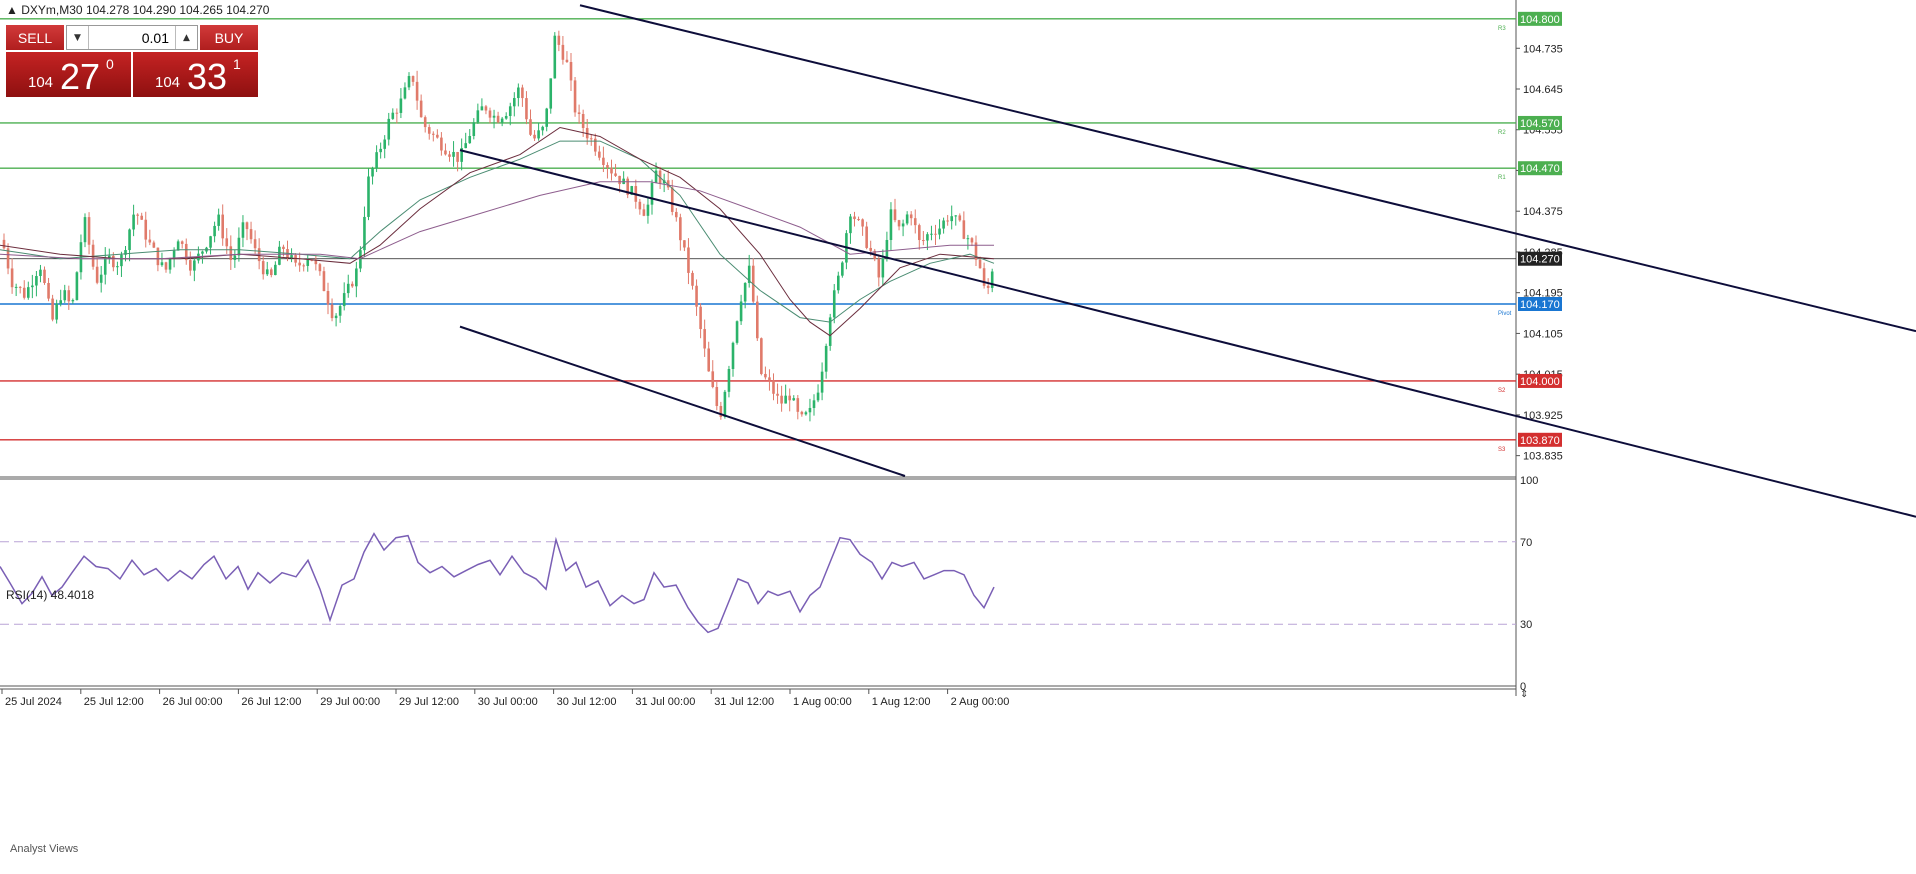 The image size is (1916, 874). Describe the element at coordinates (110, 64) in the screenshot. I see `sell-price-sup: 0` at that location.